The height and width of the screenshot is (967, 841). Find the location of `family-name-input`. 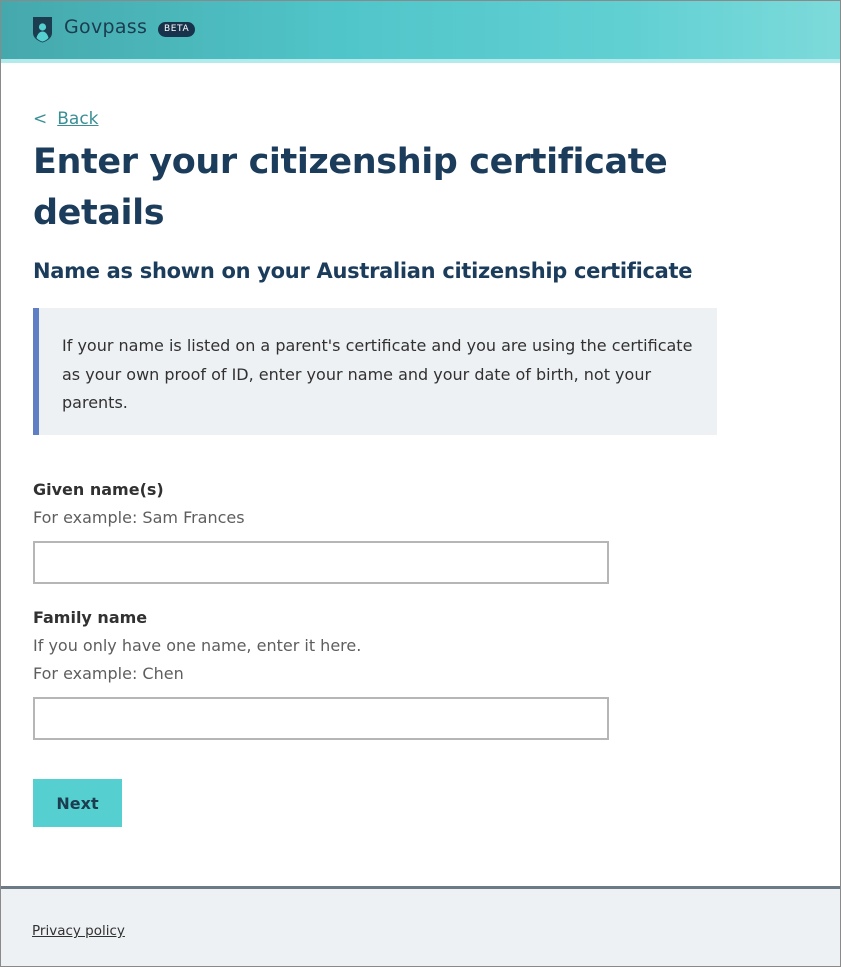

family-name-input is located at coordinates (321, 718).